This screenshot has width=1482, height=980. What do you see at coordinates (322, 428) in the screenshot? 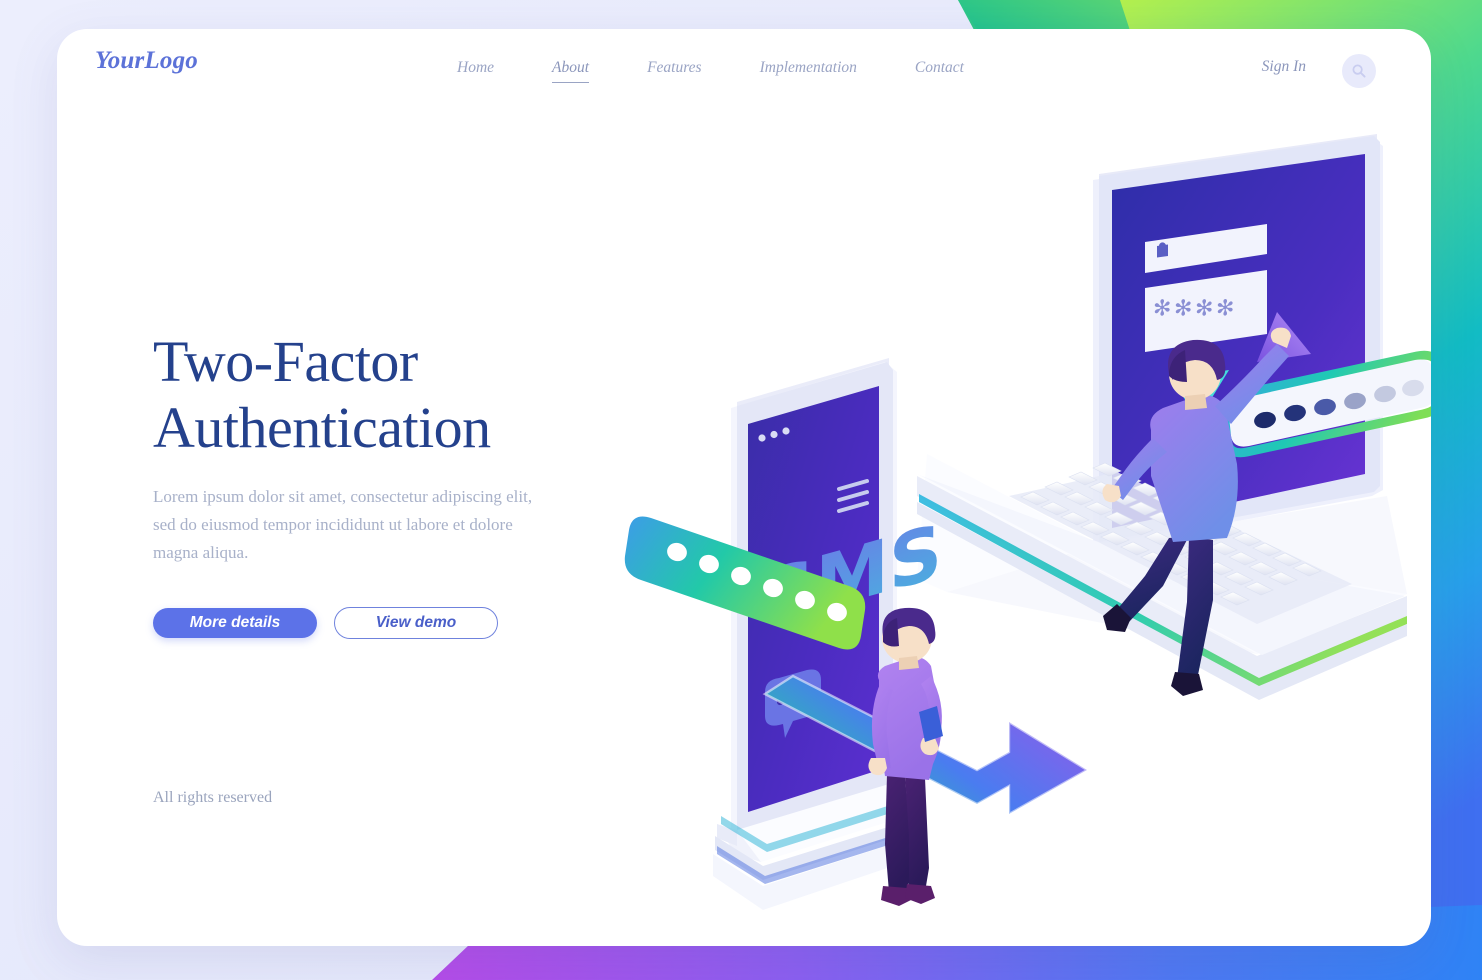
I see `page-title-line-2: Authentication` at bounding box center [322, 428].